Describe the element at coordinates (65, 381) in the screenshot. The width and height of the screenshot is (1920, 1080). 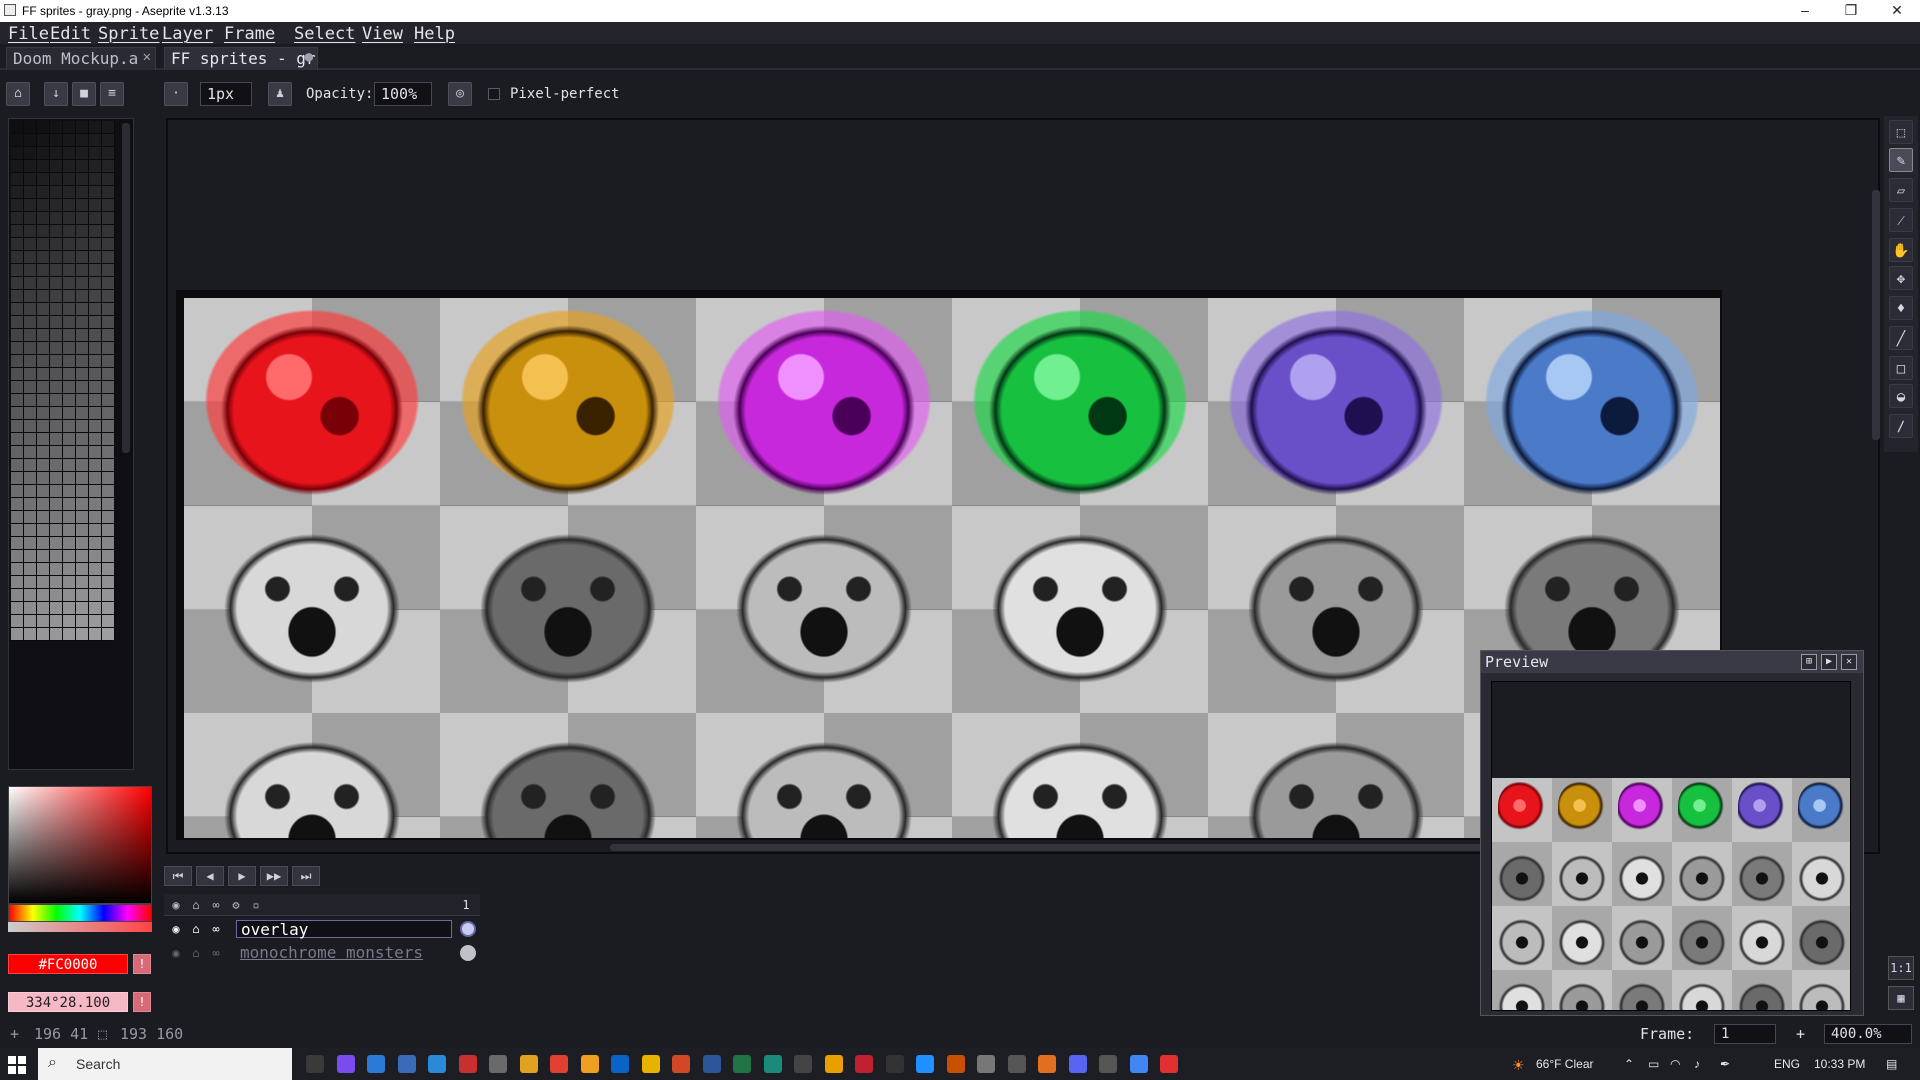
I see `palette-grid` at that location.